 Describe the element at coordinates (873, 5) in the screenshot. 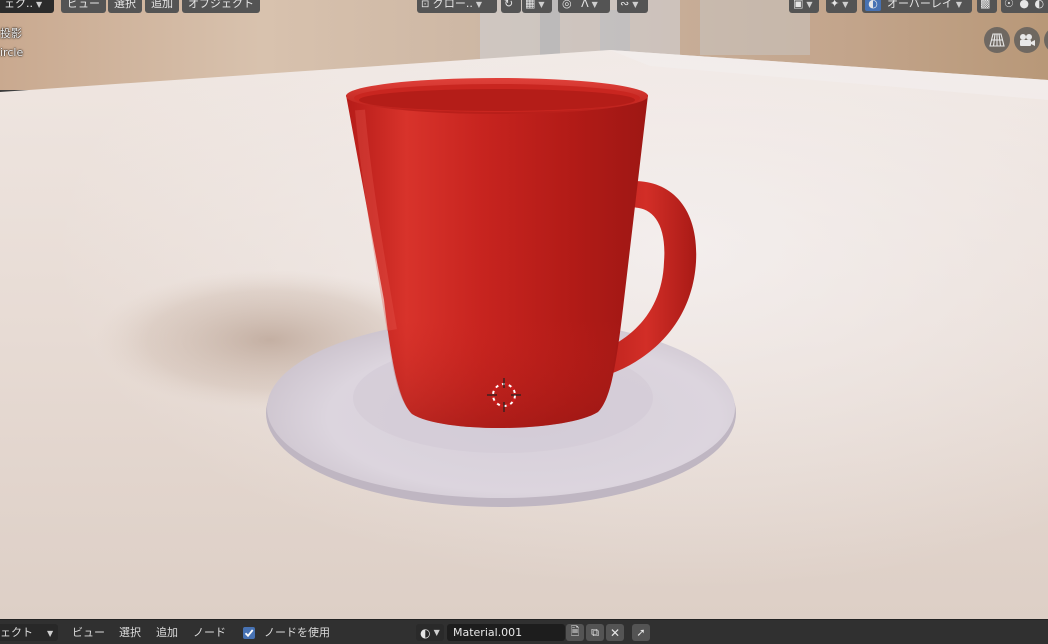

I see `overlay-toggle-icon: ◐` at that location.